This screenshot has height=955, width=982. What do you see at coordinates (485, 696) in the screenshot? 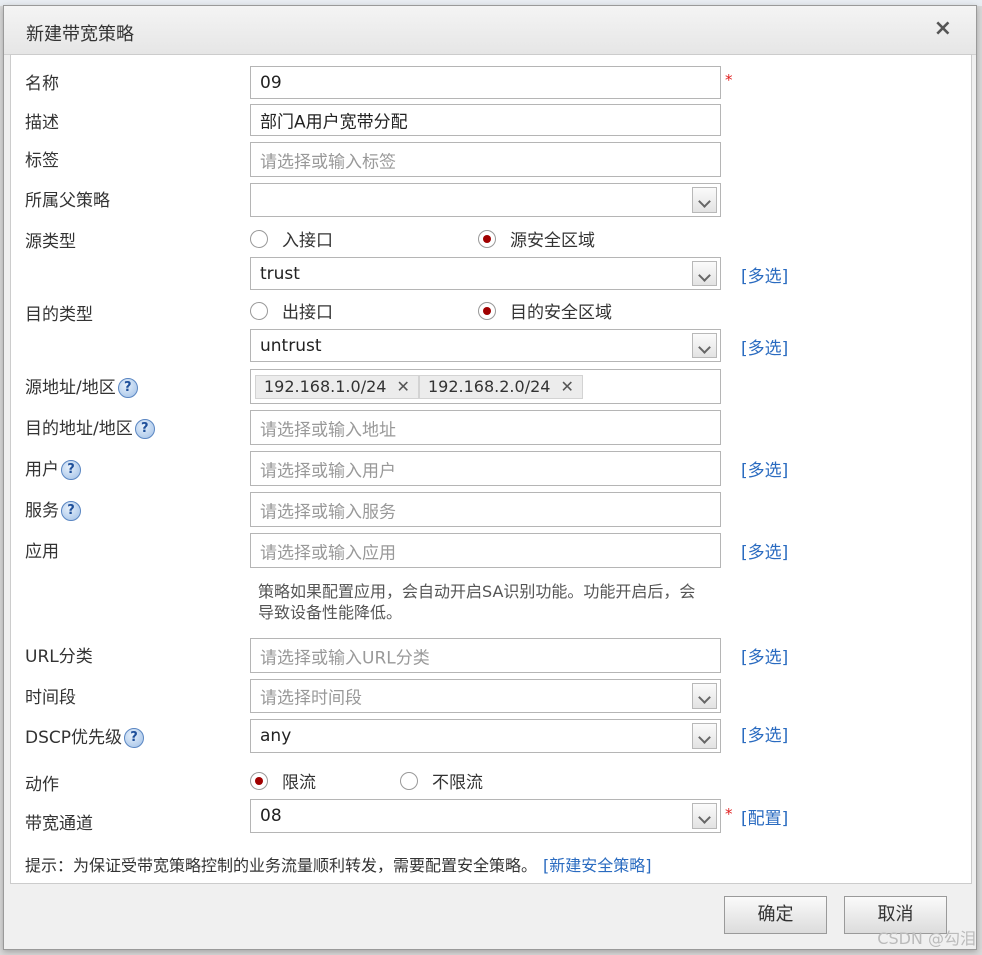
I see `time-range-select: 请选择时间段` at bounding box center [485, 696].